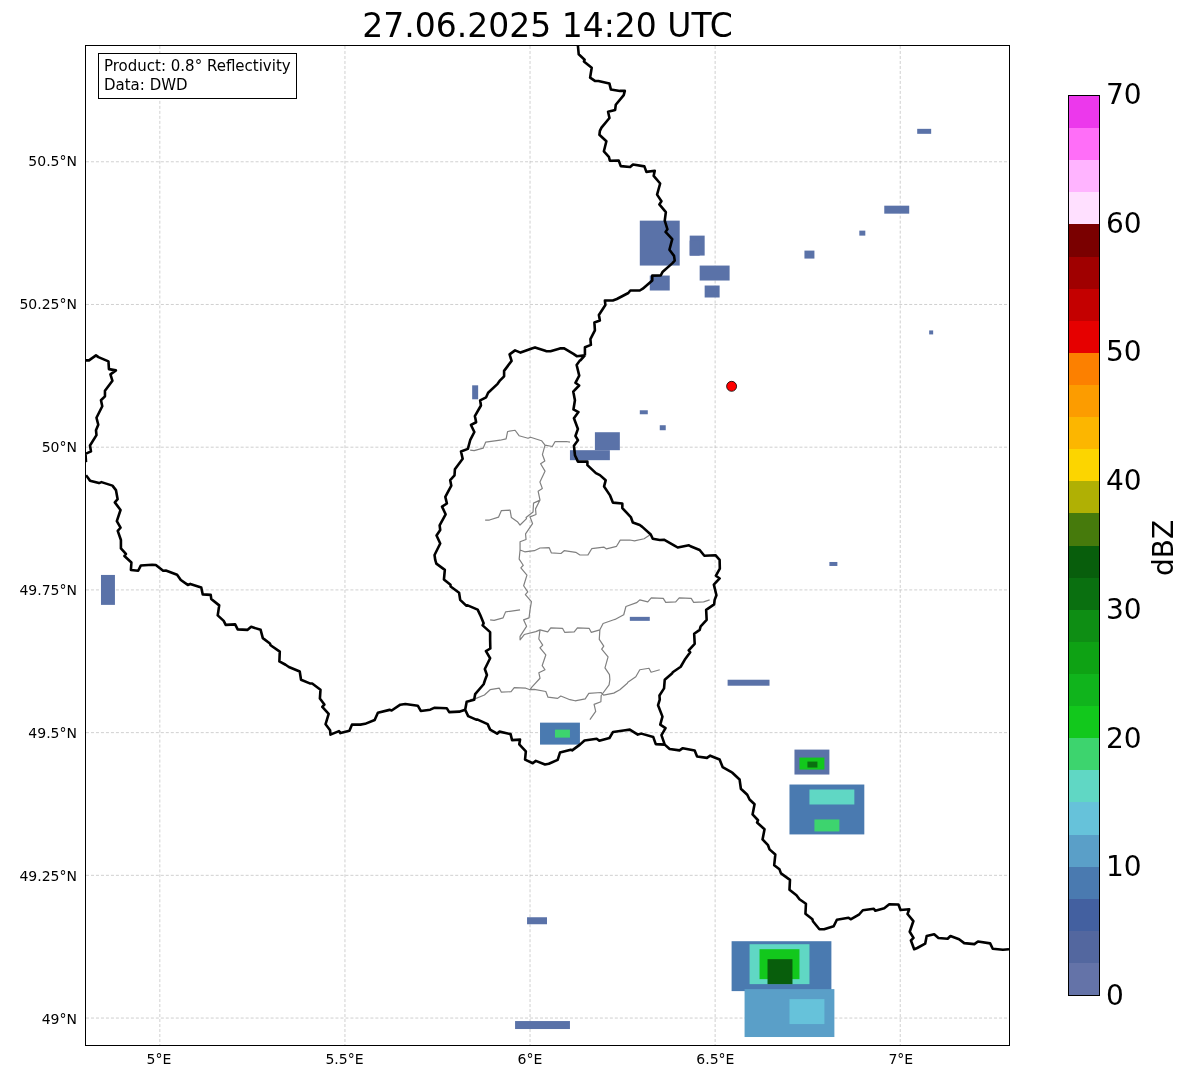 This screenshot has height=1081, width=1202. What do you see at coordinates (1115, 996) in the screenshot?
I see `colorbar-tick-label: 0` at bounding box center [1115, 996].